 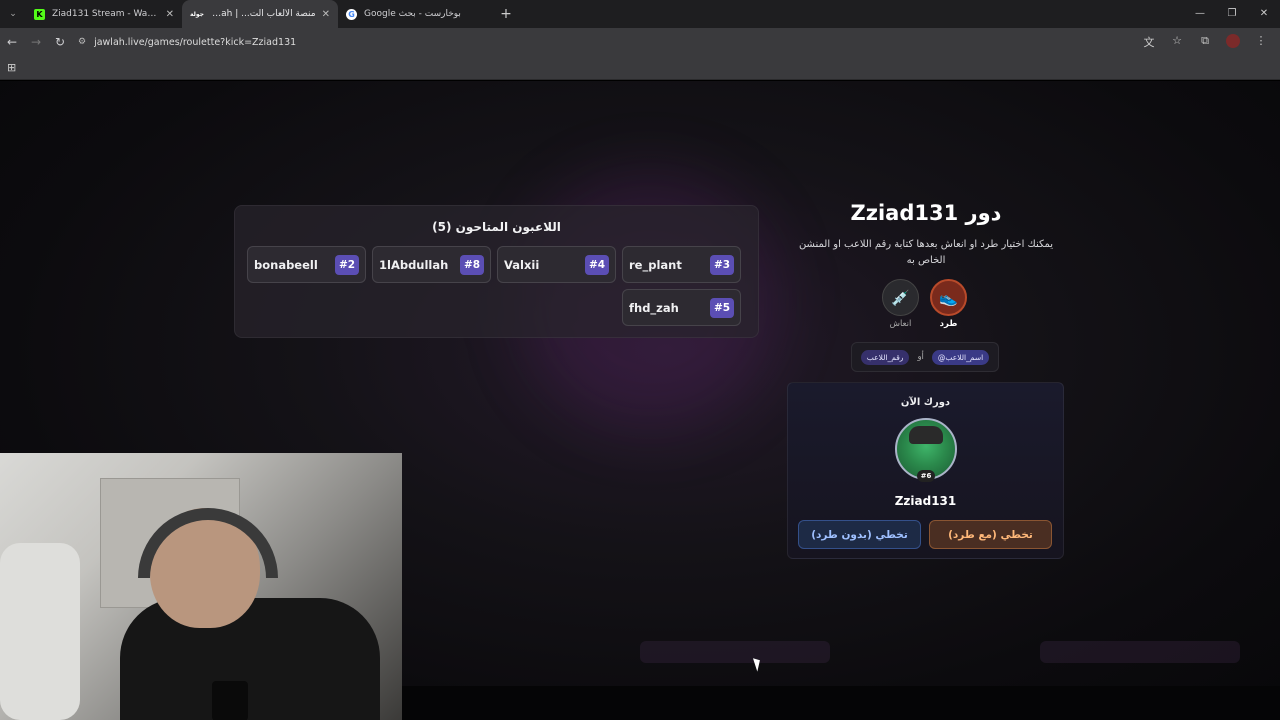 I want to click on kick-option-label: طرد, so click(x=948, y=324).